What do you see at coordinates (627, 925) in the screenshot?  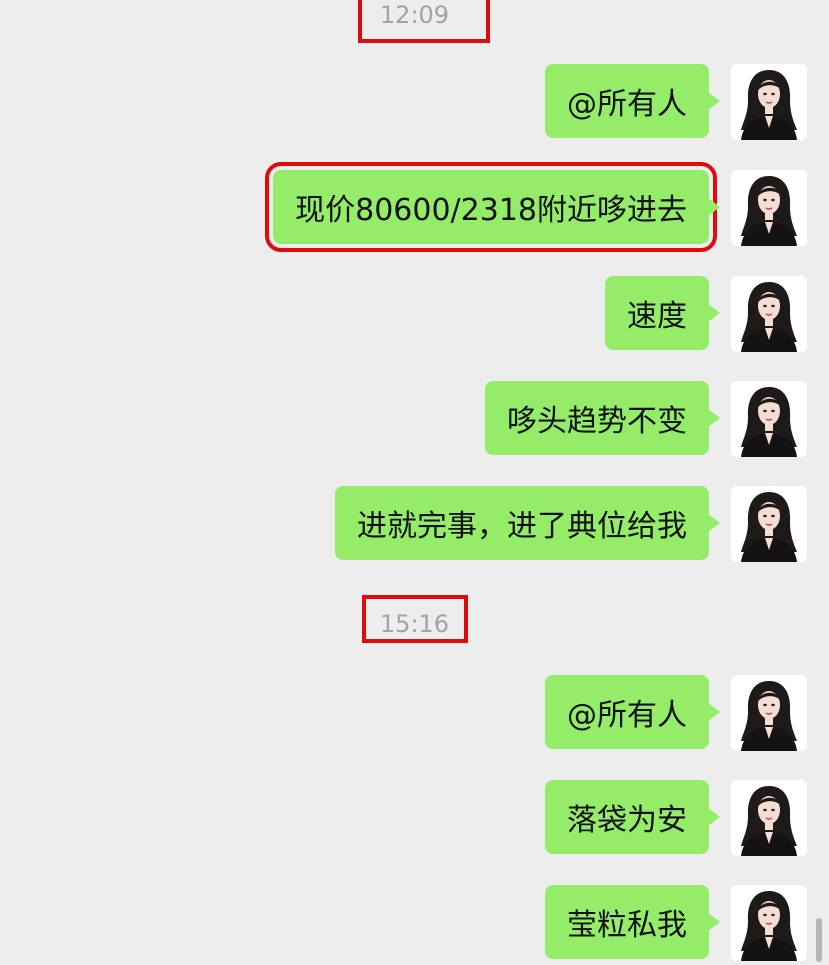 I see `message-text: 莹粒私我` at bounding box center [627, 925].